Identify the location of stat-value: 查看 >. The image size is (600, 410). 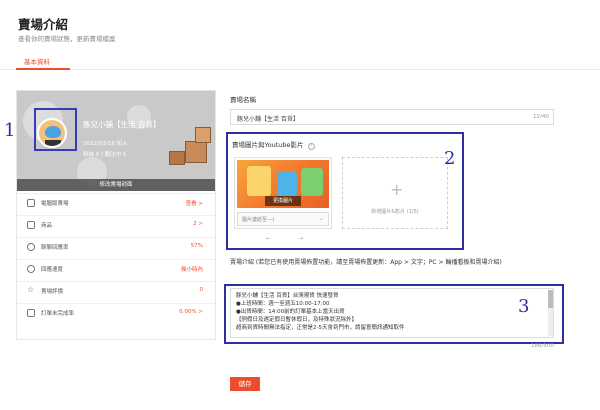
(194, 203).